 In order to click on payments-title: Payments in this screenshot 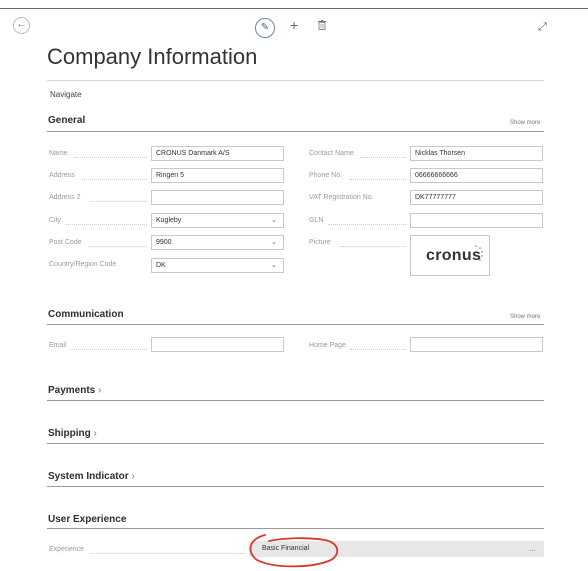, I will do `click(72, 390)`.